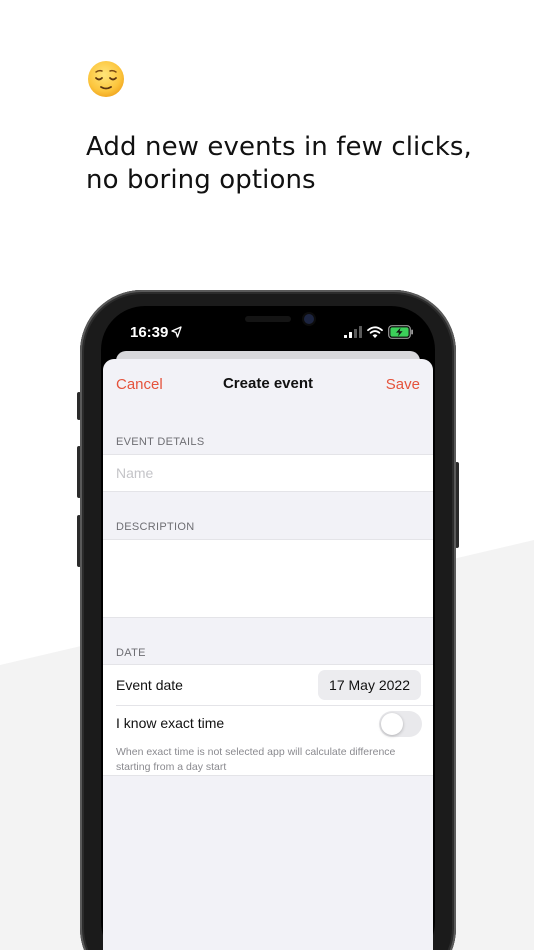 The width and height of the screenshot is (534, 950). What do you see at coordinates (176, 332) in the screenshot?
I see `location-arrow-icon` at bounding box center [176, 332].